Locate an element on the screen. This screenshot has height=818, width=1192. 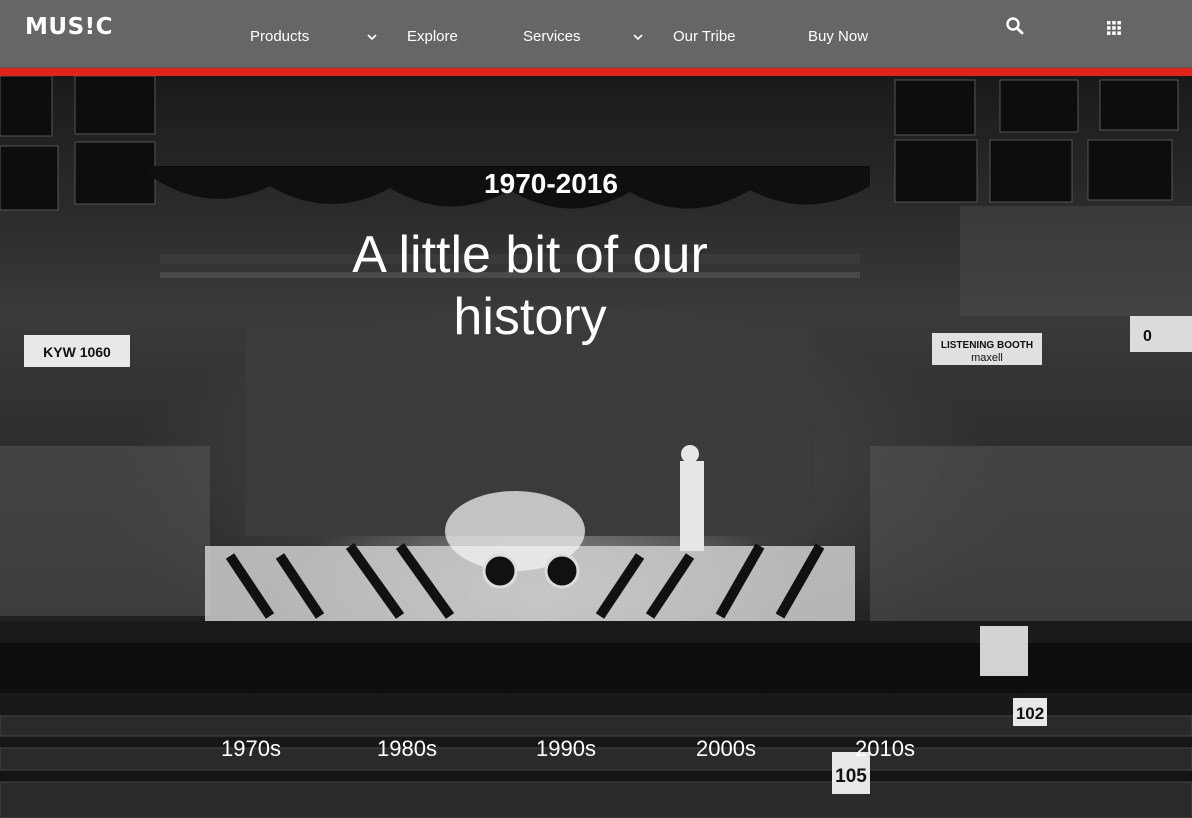
red-accent-line is located at coordinates (596, 71).